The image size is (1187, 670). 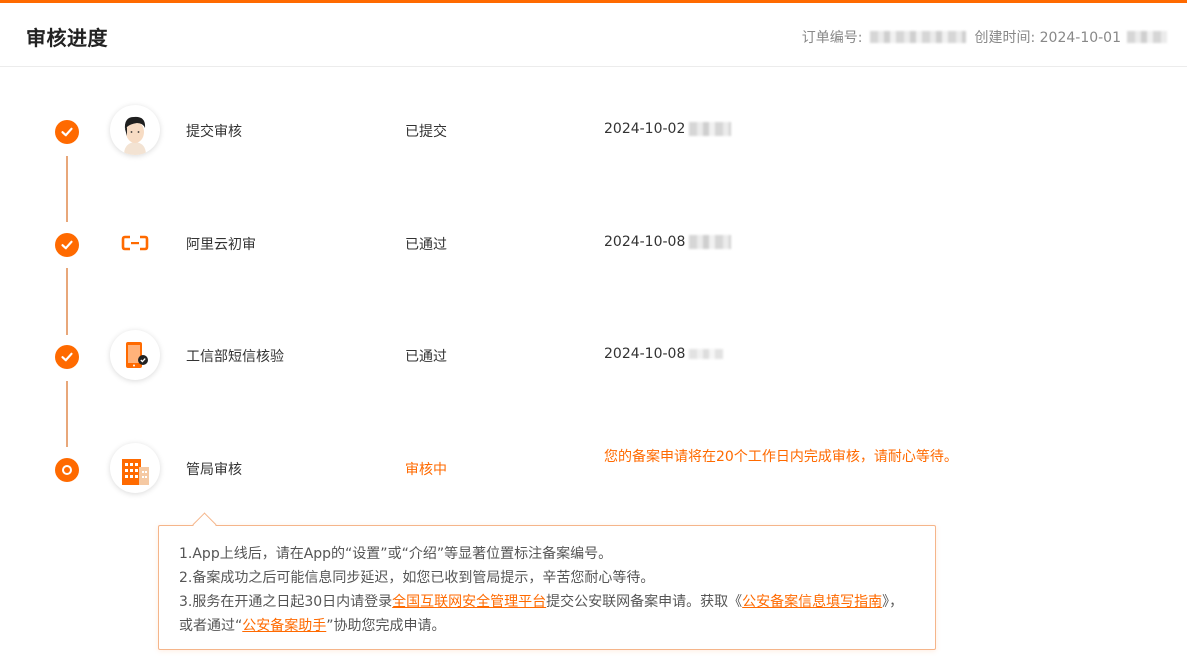 I want to click on order-number-redacted, so click(x=918, y=37).